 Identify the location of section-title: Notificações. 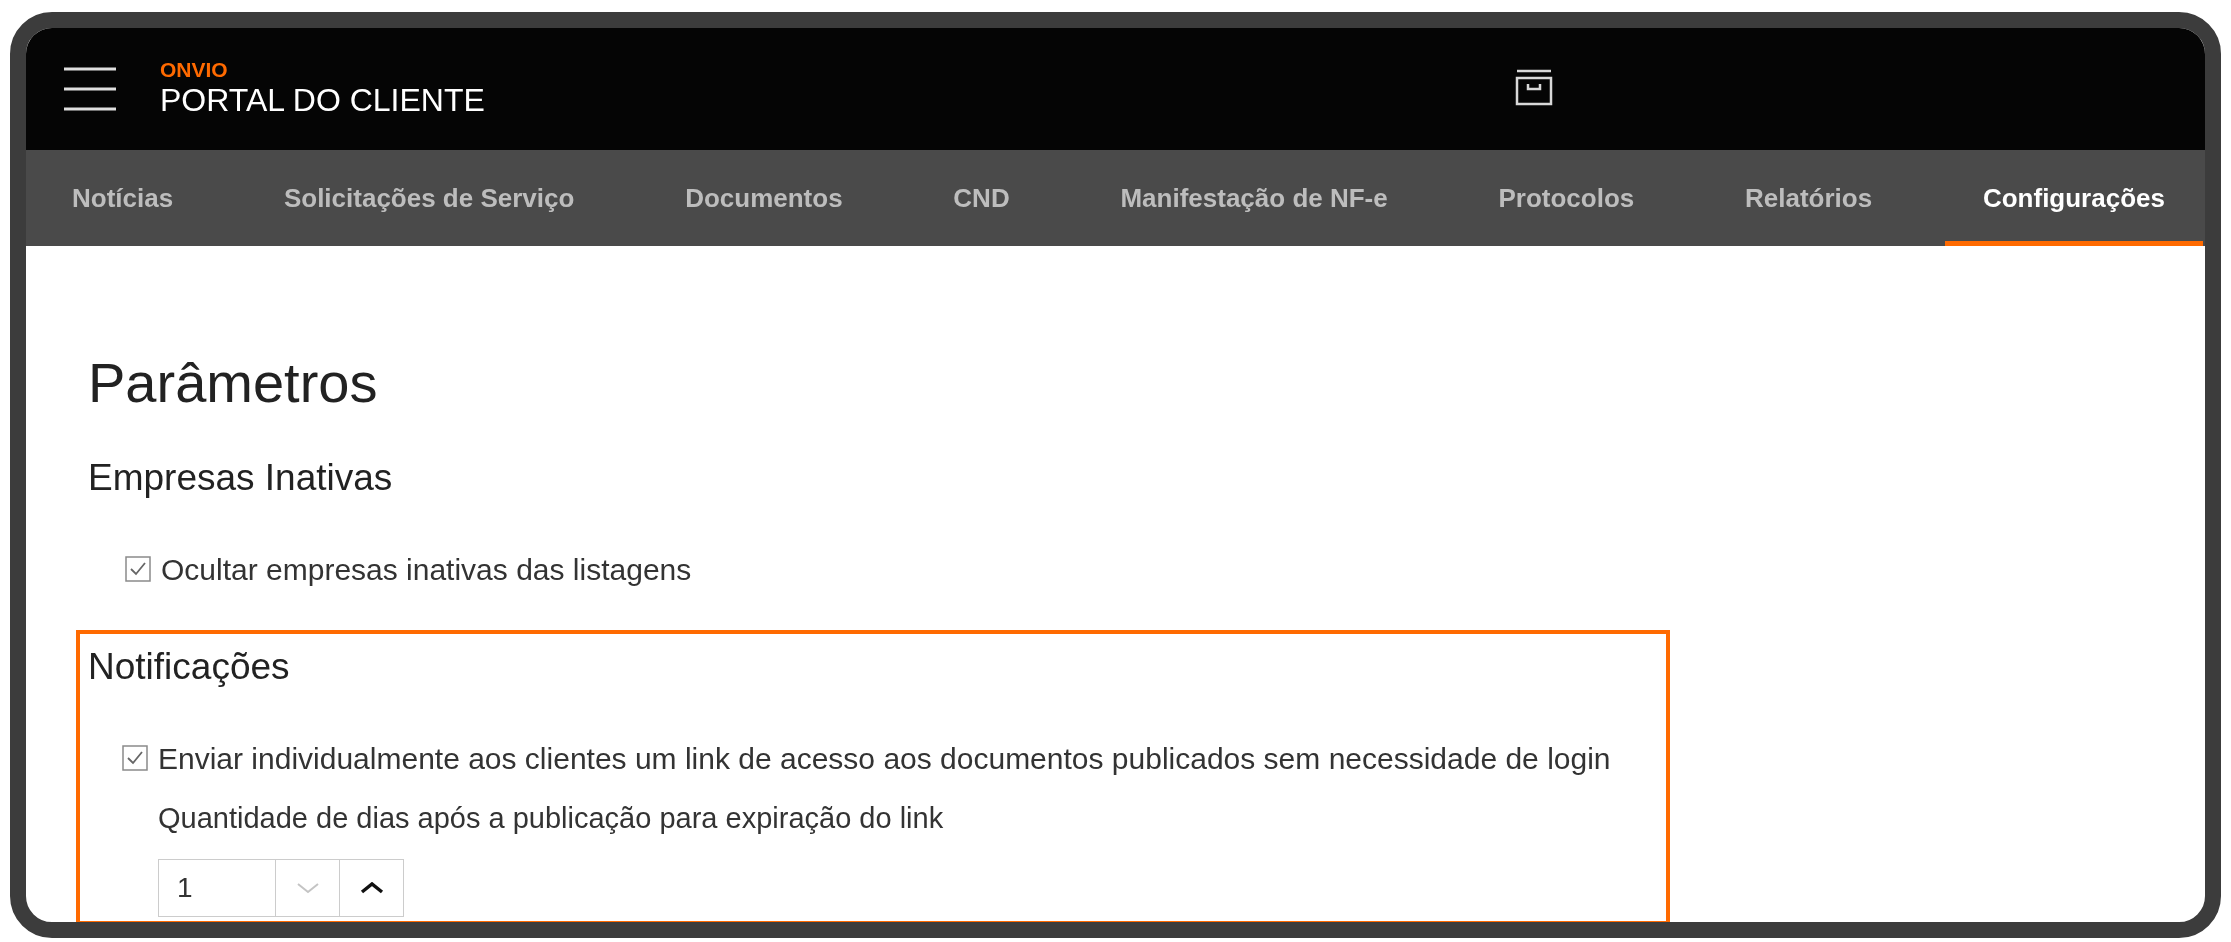
(189, 667).